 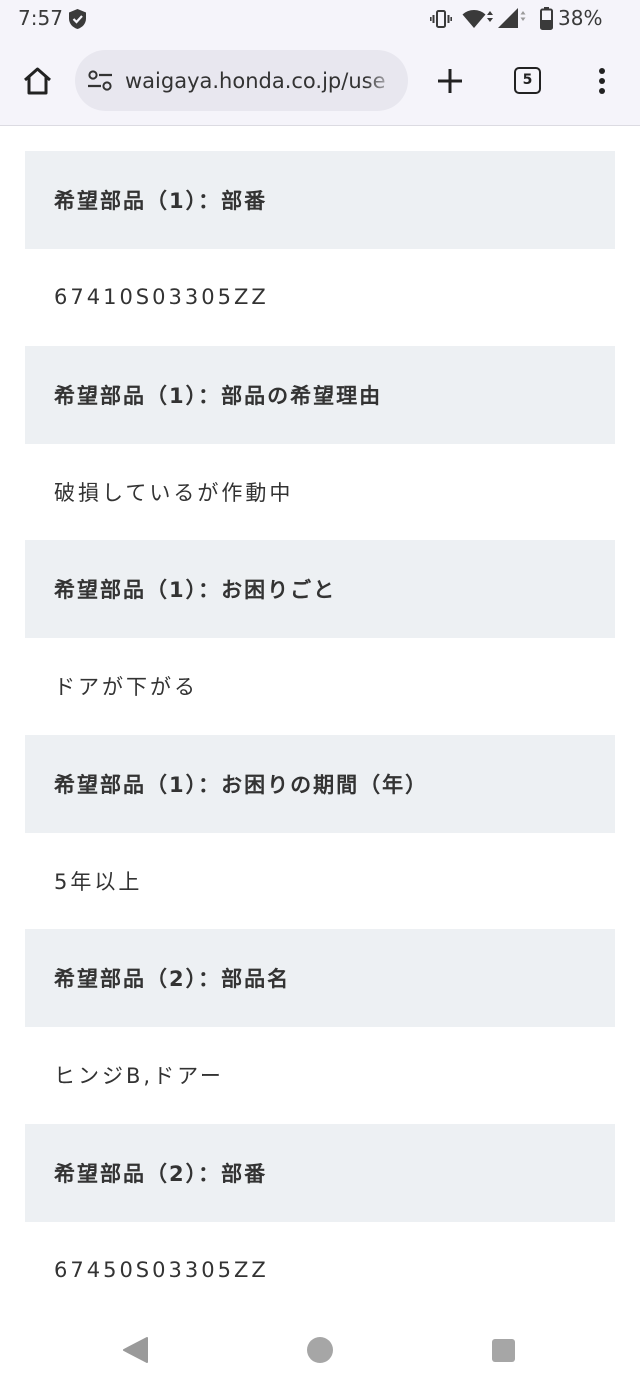 I want to click on status-bar: 7:57 38%, so click(x=320, y=19).